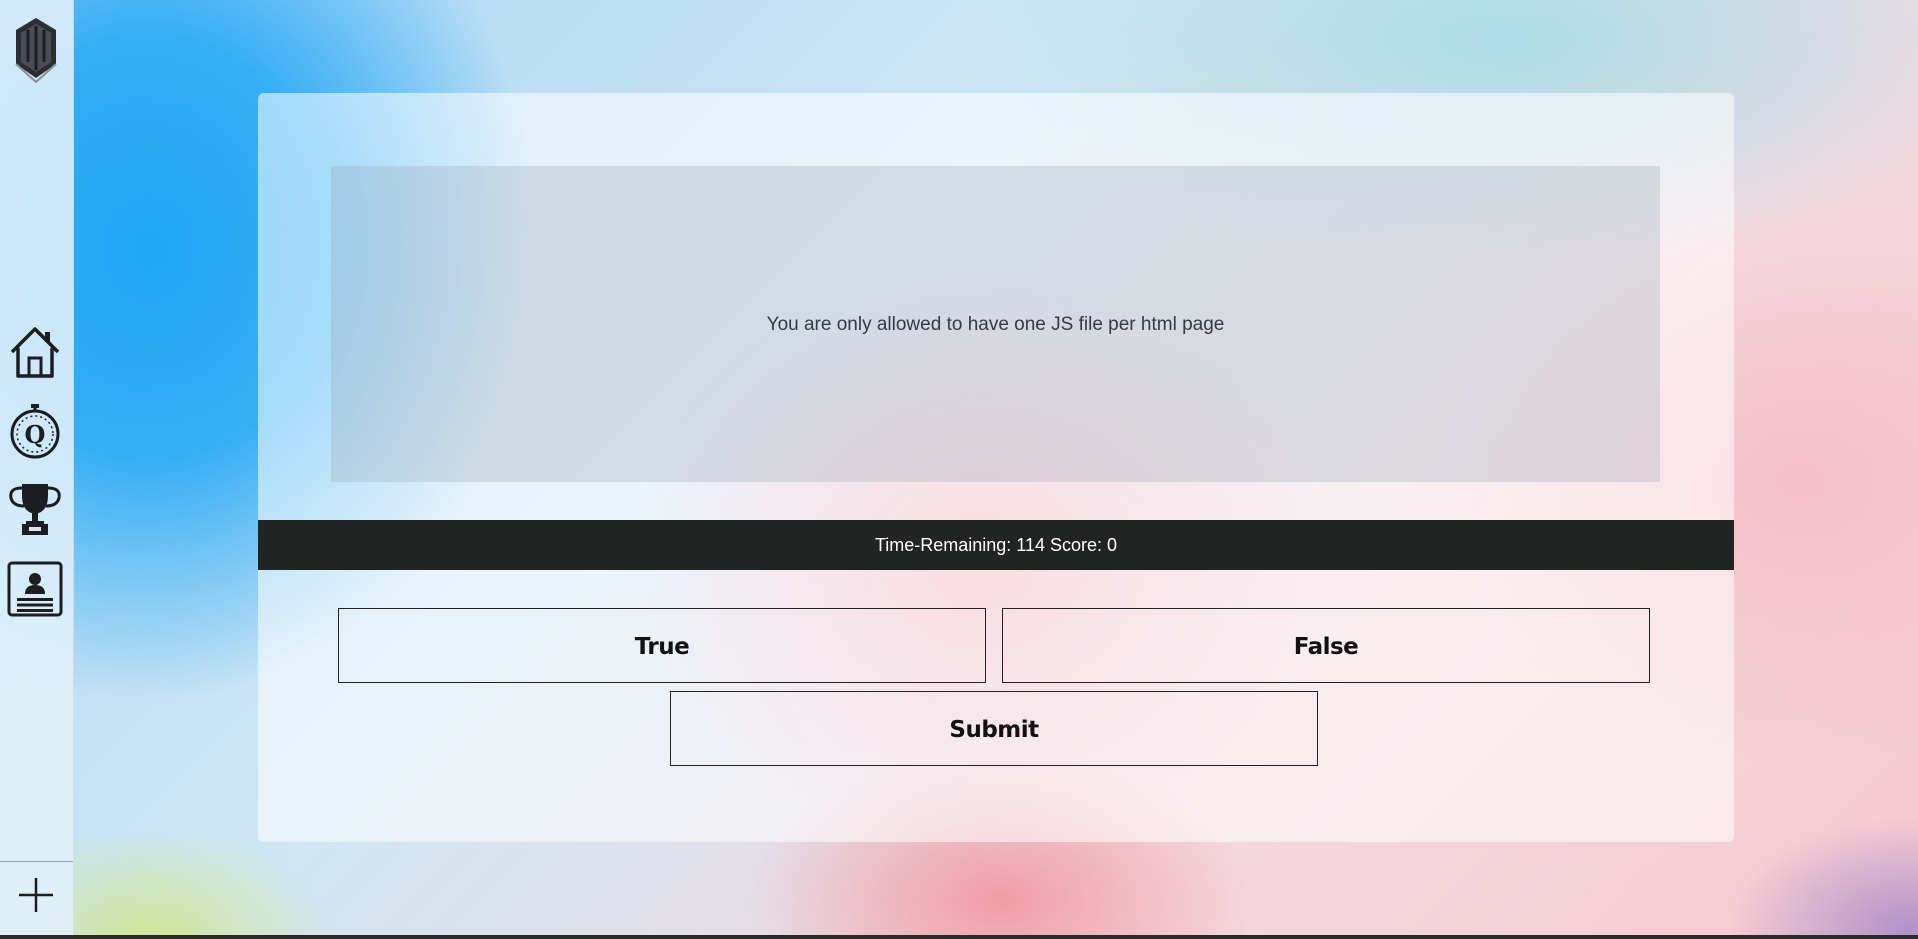 Image resolution: width=1918 pixels, height=939 pixels. Describe the element at coordinates (1326, 645) in the screenshot. I see `false-answer-button: False` at that location.